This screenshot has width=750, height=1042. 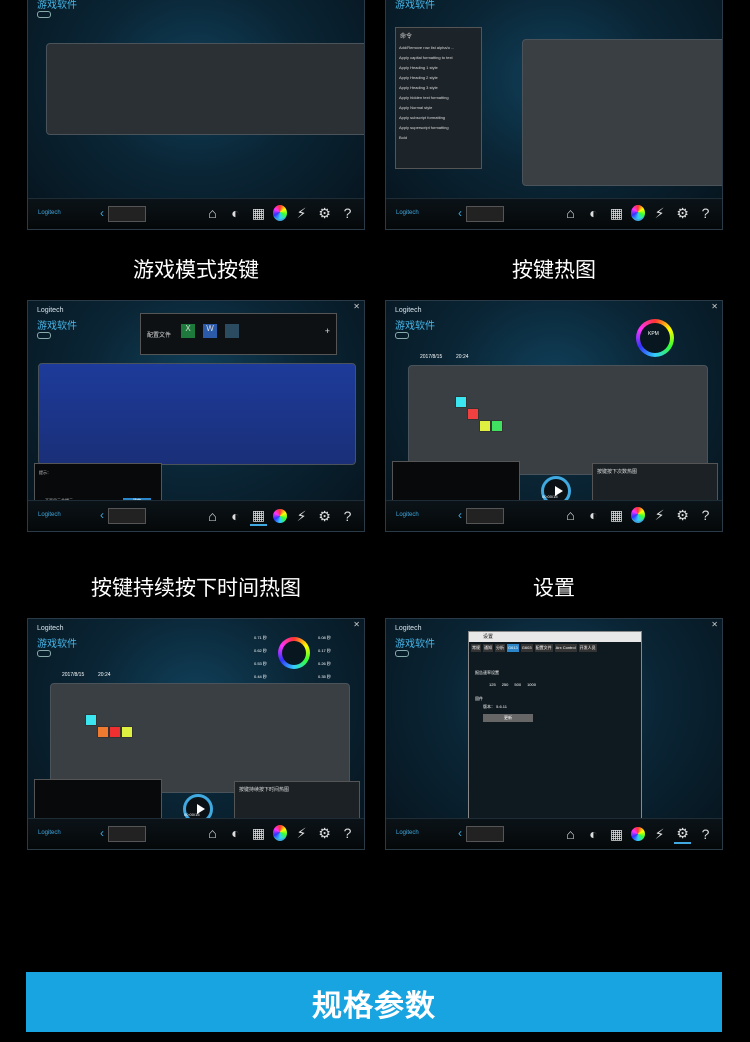 What do you see at coordinates (196, 270) in the screenshot?
I see `caption-game-mode-keys: 游戏模式按键` at bounding box center [196, 270].